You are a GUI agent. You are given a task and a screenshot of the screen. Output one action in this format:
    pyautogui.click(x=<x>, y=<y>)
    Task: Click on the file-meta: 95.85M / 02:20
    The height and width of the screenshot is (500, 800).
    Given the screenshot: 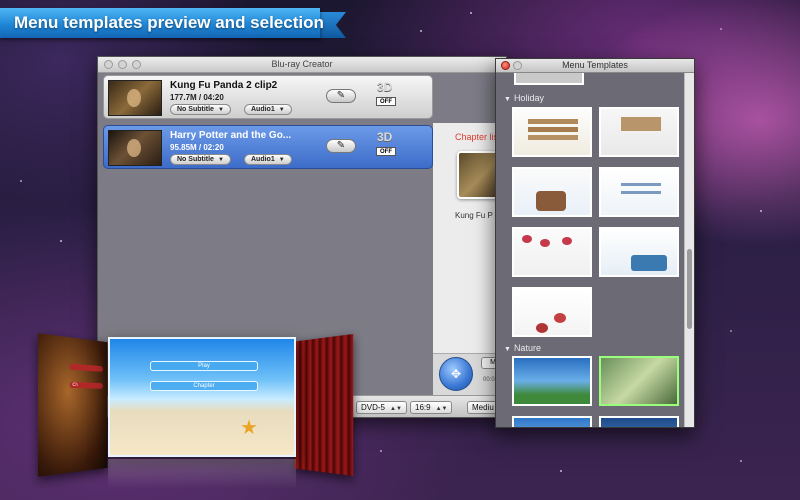 What is the action you would take?
    pyautogui.click(x=197, y=147)
    